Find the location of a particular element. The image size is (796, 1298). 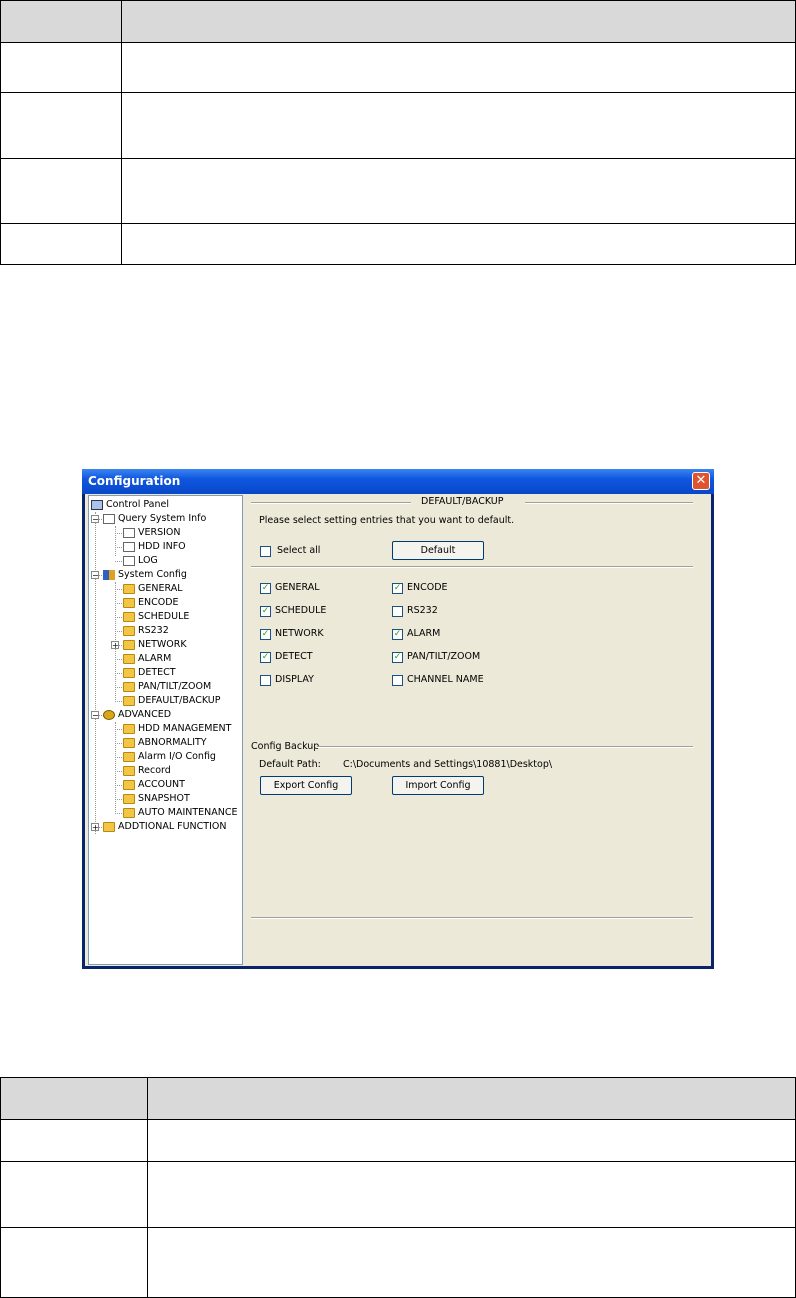

tree-item: Record is located at coordinates (147, 771).